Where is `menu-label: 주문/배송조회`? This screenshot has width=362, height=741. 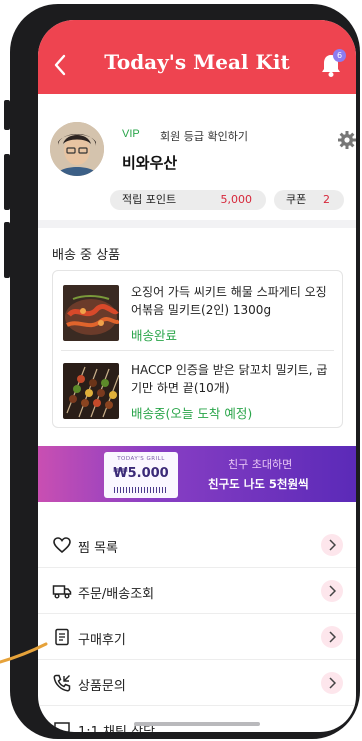 menu-label: 주문/배송조회 is located at coordinates (116, 594).